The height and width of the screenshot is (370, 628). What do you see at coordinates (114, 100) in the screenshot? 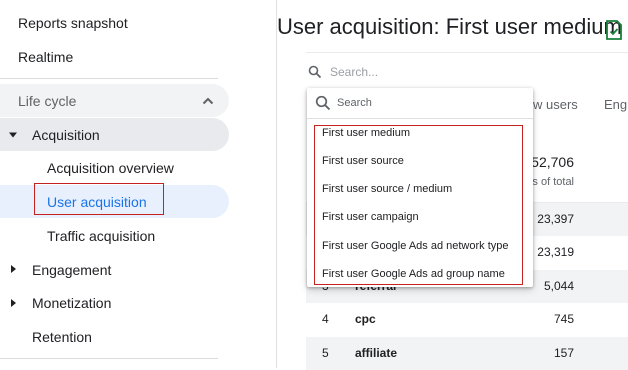
I see `sidebar-section-lifecycle: Life cycle` at bounding box center [114, 100].